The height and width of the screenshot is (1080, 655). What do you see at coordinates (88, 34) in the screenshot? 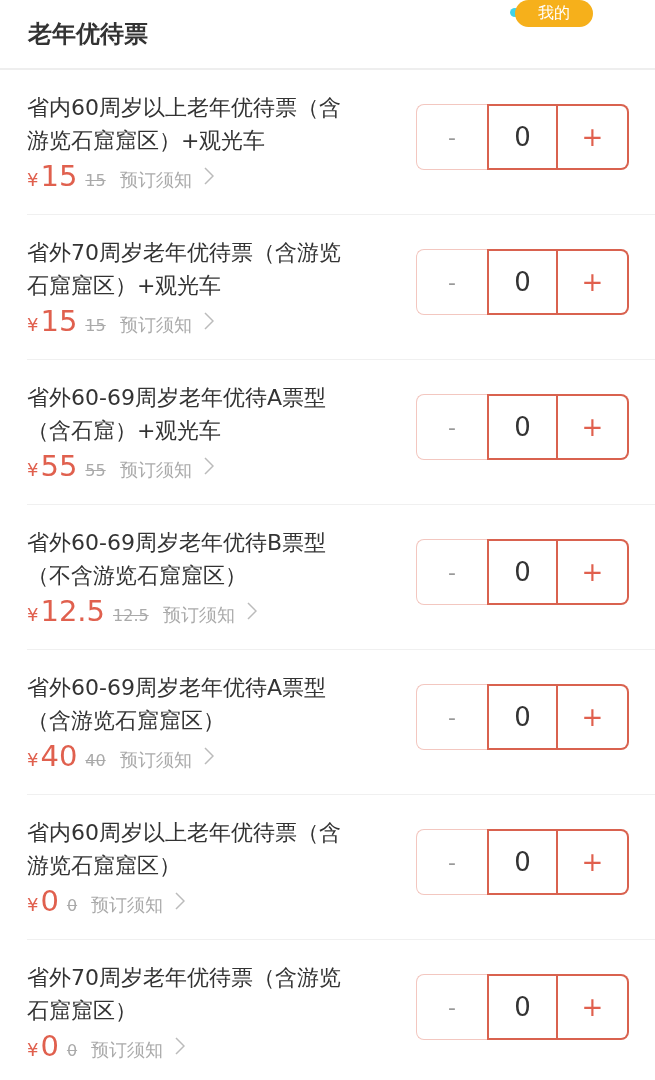
I see `page-title: 老年优待票` at bounding box center [88, 34].